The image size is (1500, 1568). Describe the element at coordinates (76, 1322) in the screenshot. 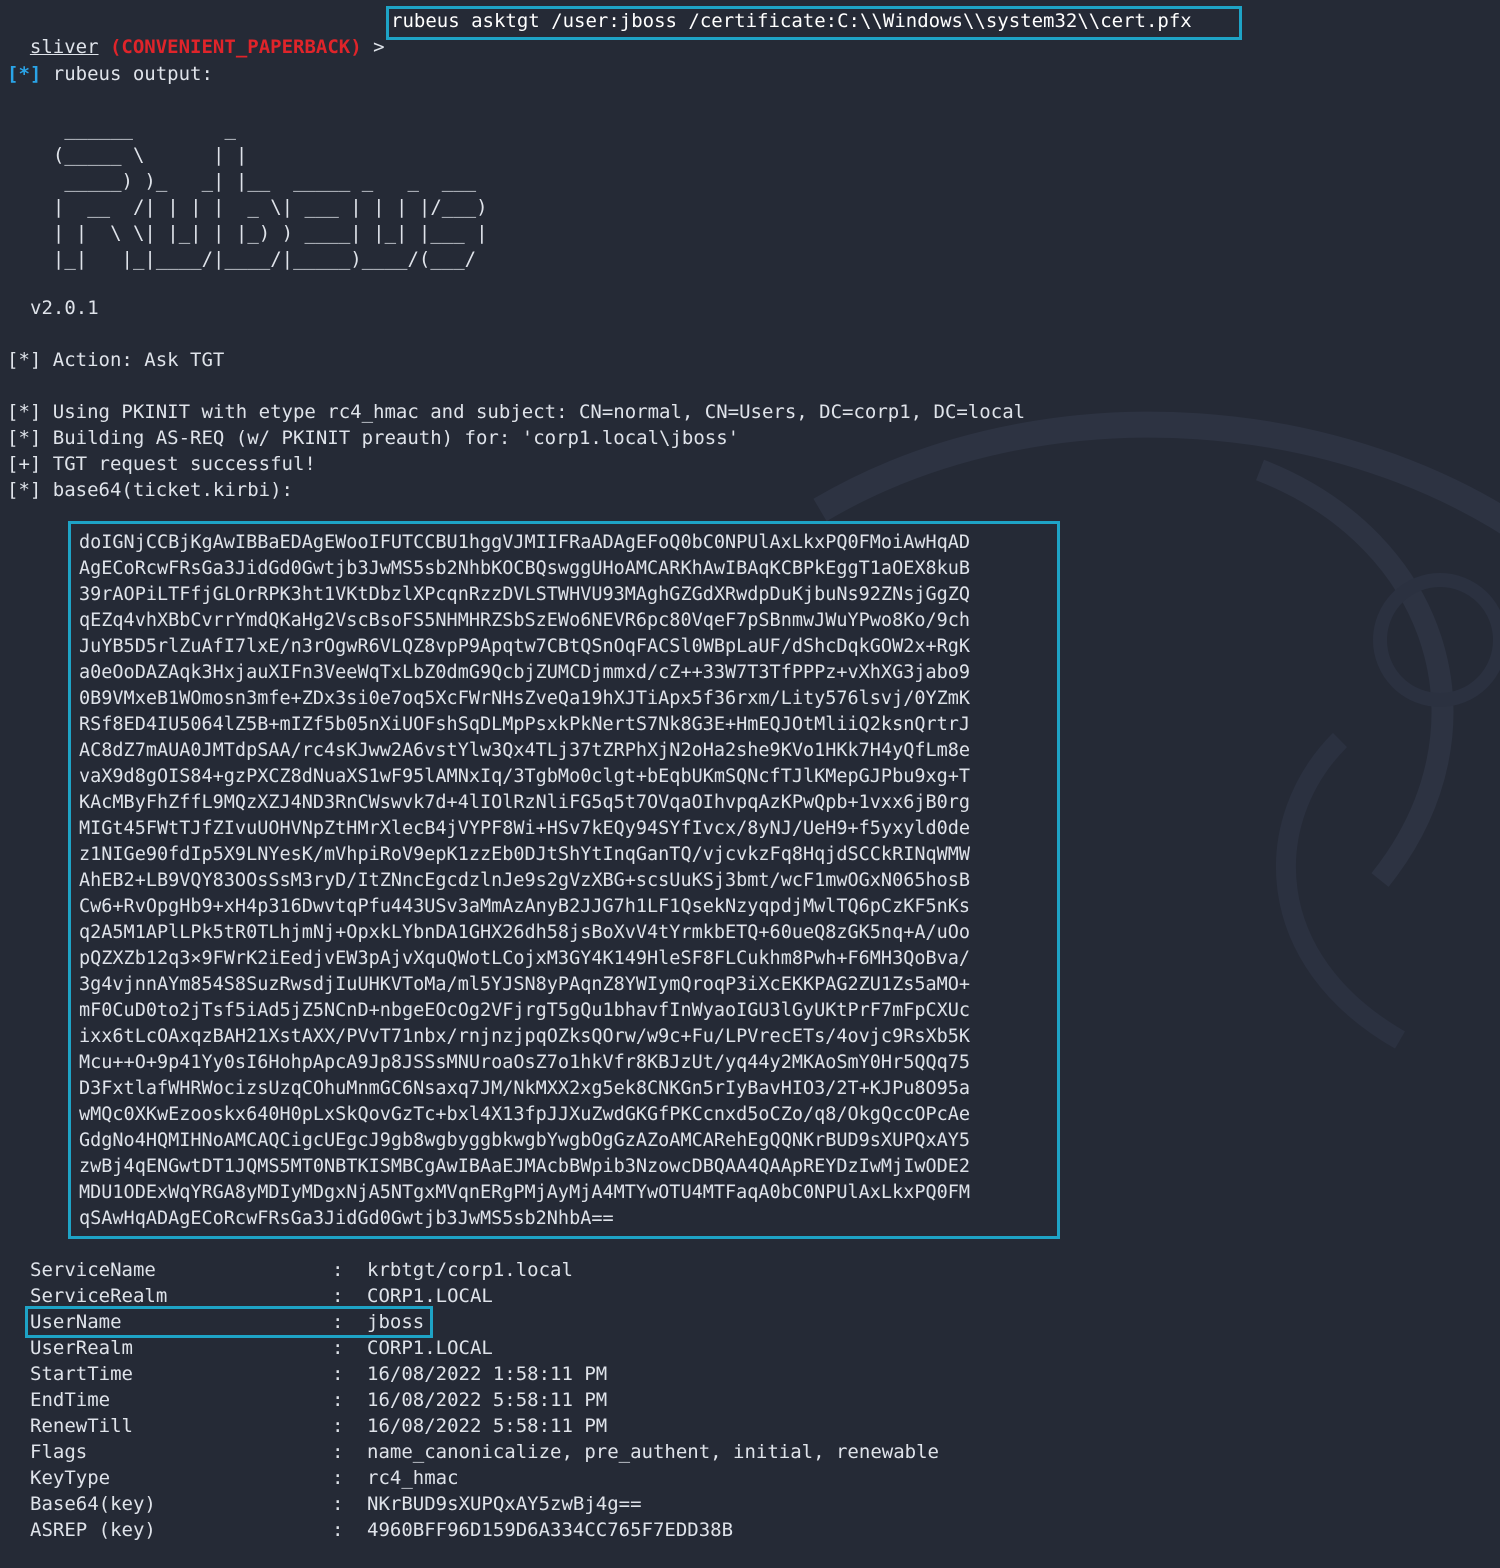

I see `ticket-info-key: UserName` at that location.